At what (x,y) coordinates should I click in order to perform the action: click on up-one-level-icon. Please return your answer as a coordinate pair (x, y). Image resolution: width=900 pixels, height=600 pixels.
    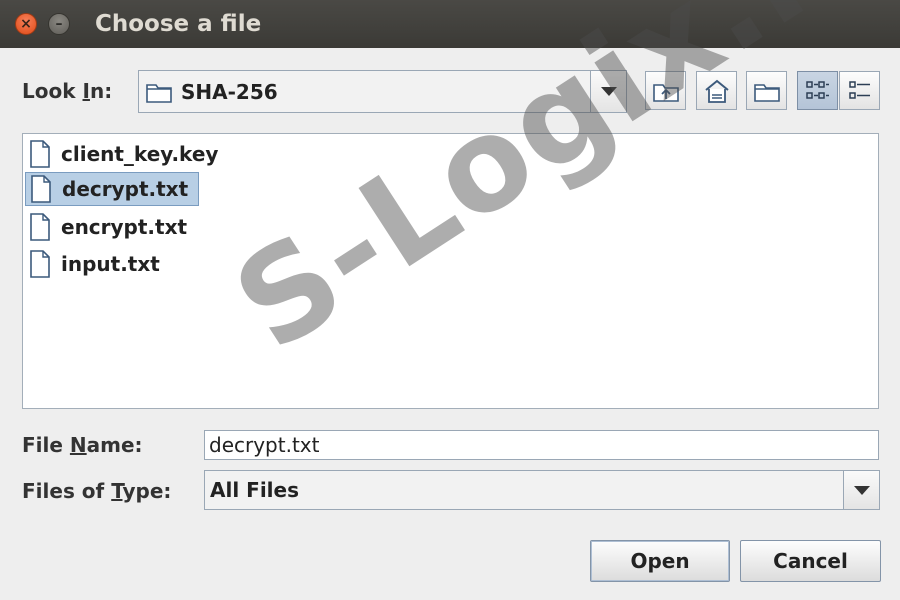
    Looking at the image, I should click on (665, 92).